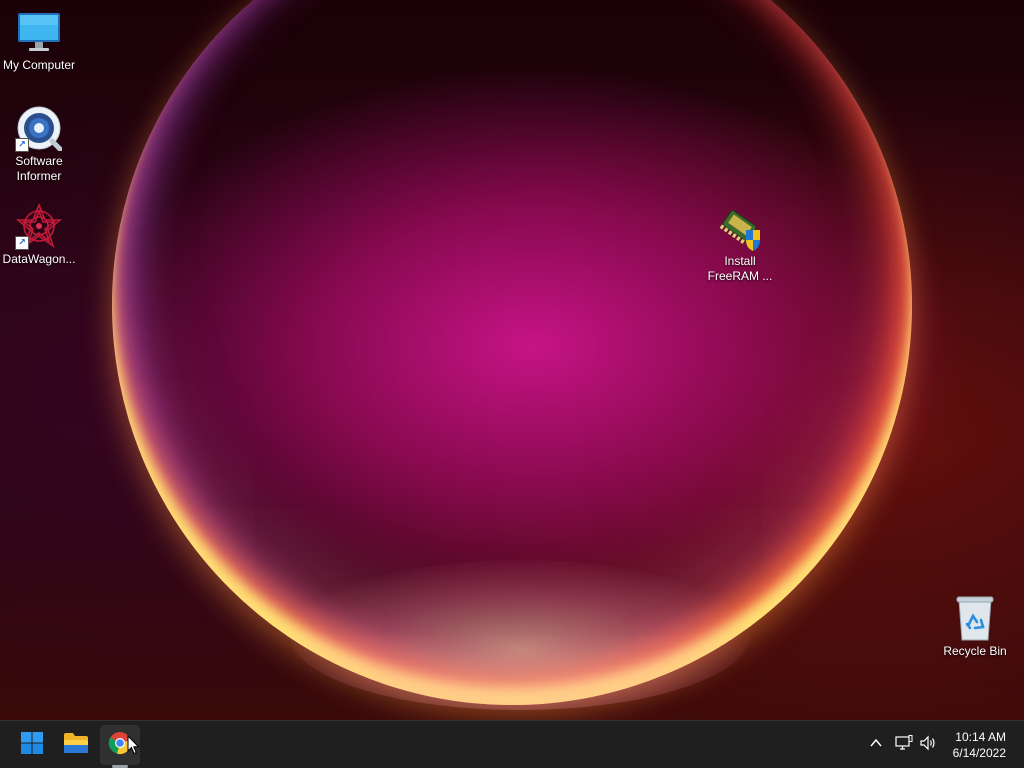  What do you see at coordinates (740, 228) in the screenshot?
I see `installer-icon` at bounding box center [740, 228].